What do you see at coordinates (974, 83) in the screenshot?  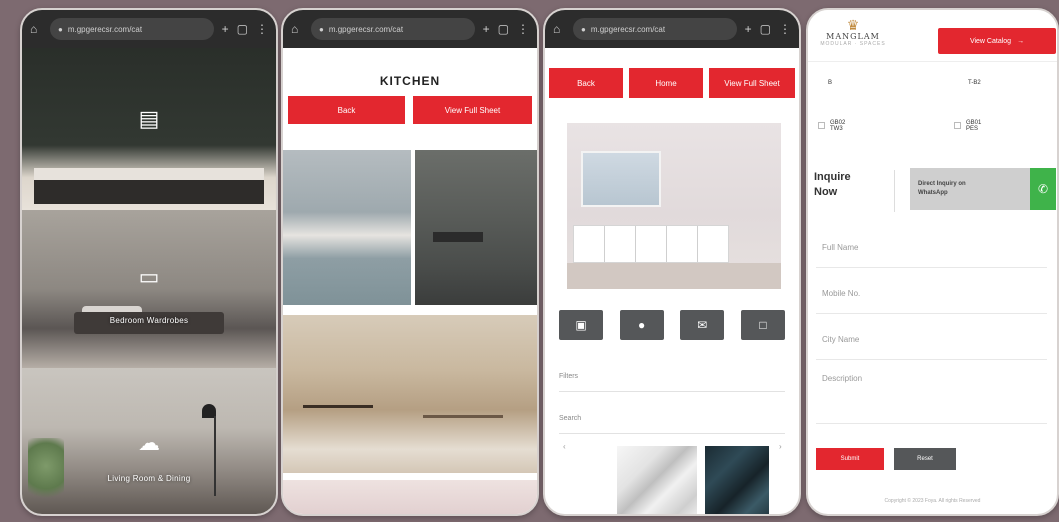 I see `option-right: T-B2` at bounding box center [974, 83].